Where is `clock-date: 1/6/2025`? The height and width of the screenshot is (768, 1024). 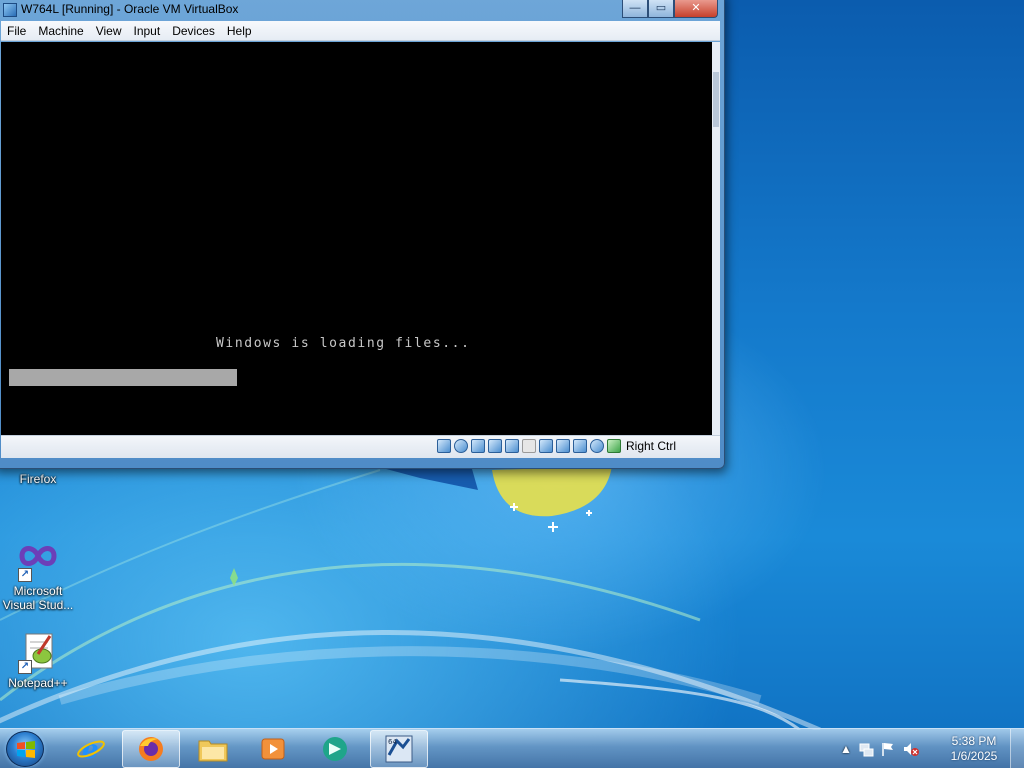
clock-date: 1/6/2025 is located at coordinates (974, 756).